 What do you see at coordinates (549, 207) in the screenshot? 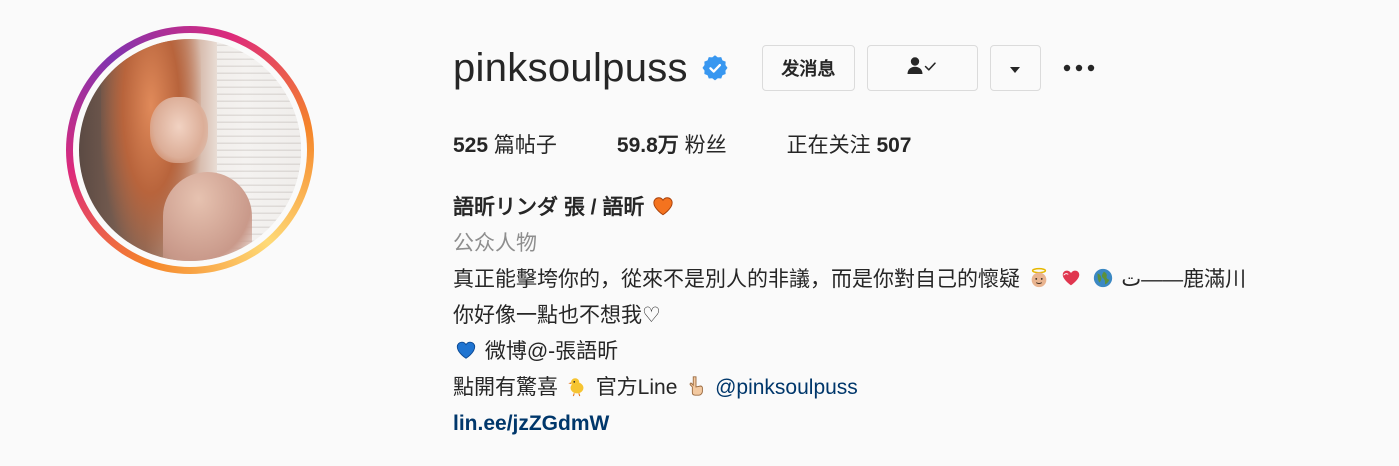
I see `display-name: 語昕リンダ 張 / 語昕` at bounding box center [549, 207].